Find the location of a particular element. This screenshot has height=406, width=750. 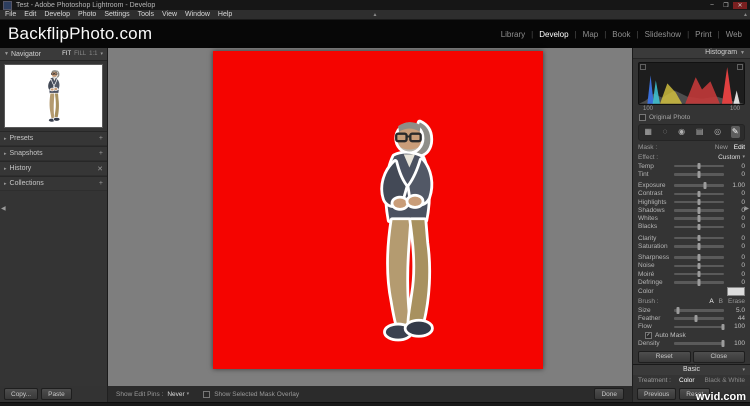

left-panel-collapse-arrow: ◀ is located at coordinates (3, 208).